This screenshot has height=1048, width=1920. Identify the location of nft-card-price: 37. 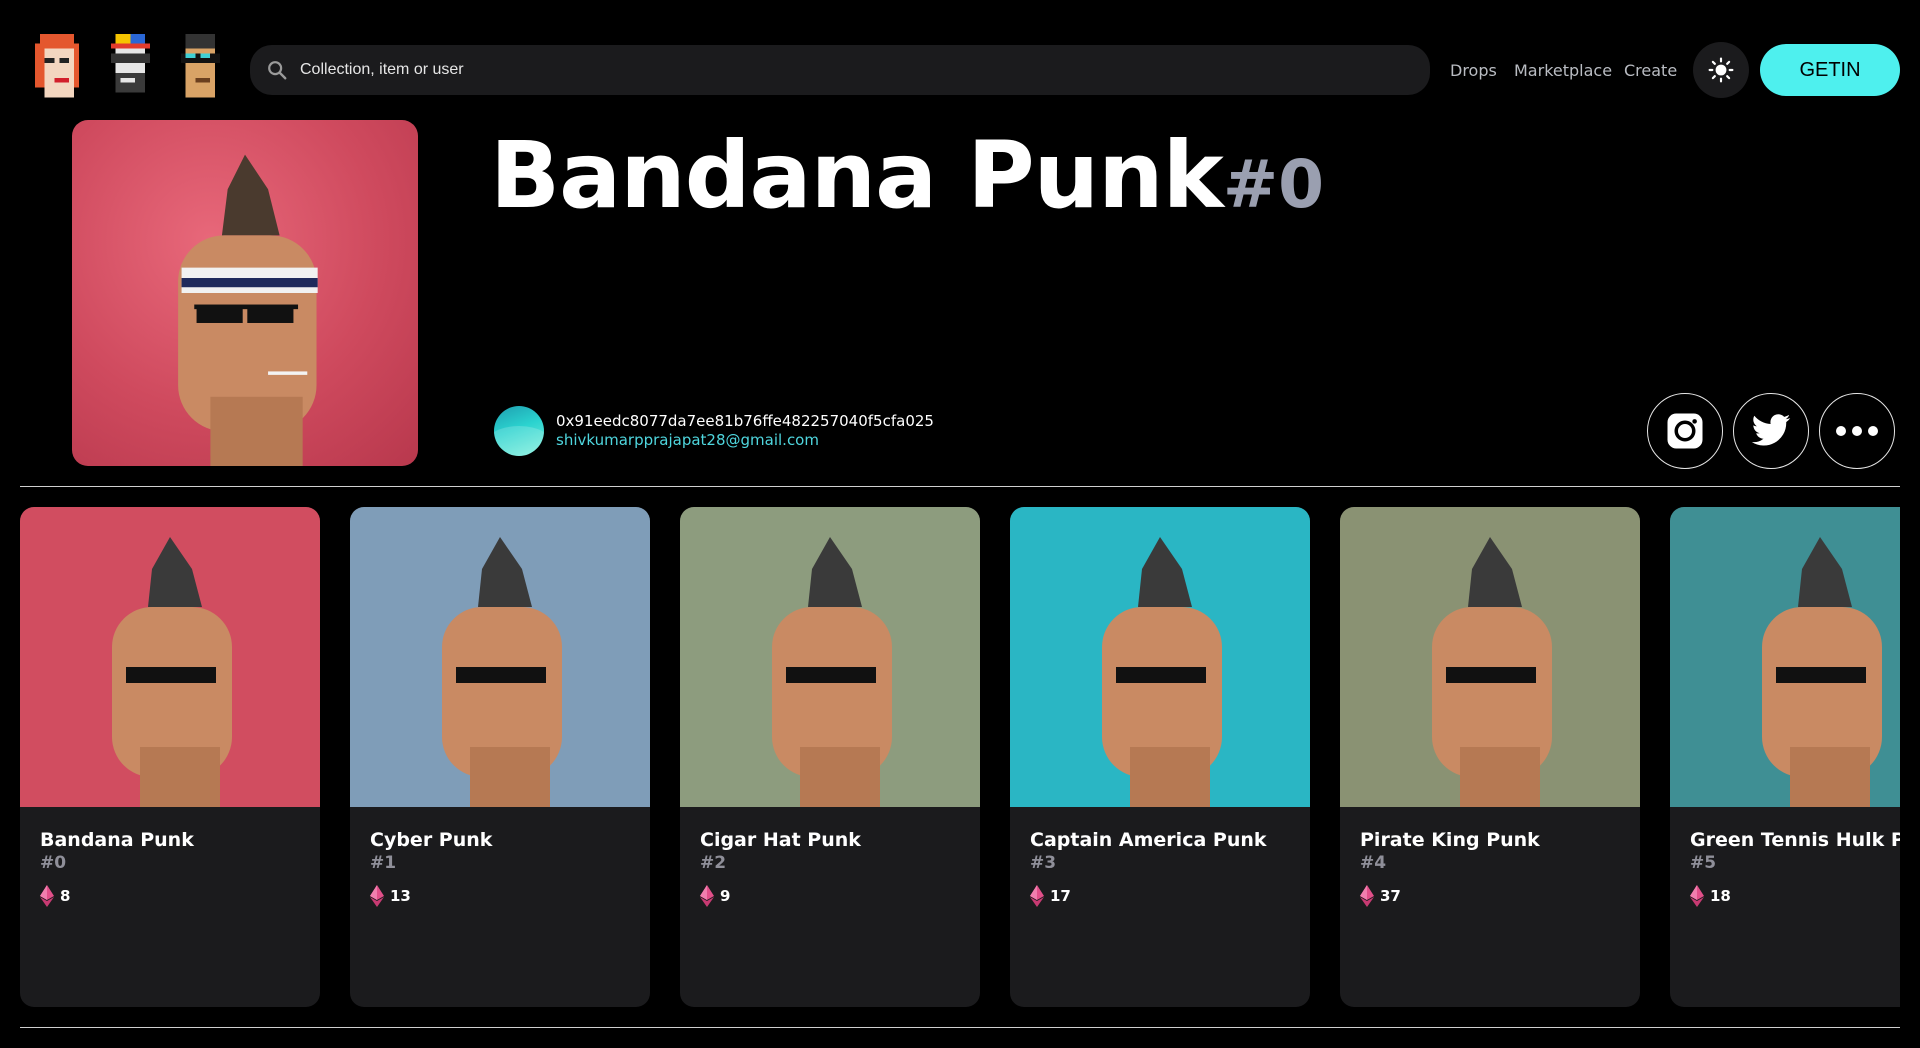
(1380, 896).